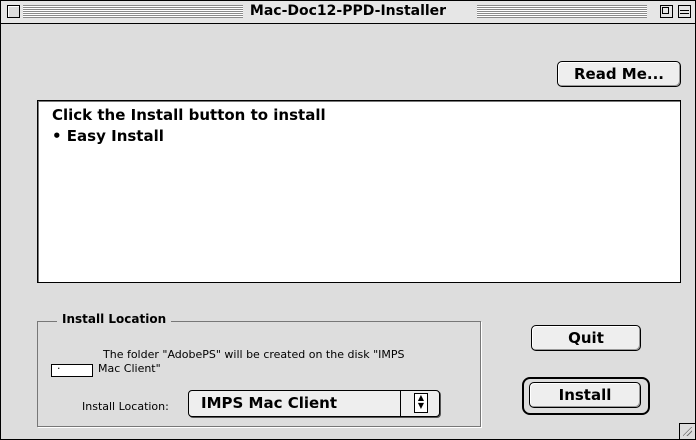 The width and height of the screenshot is (696, 440). What do you see at coordinates (666, 11) in the screenshot?
I see `zoom-icon` at bounding box center [666, 11].